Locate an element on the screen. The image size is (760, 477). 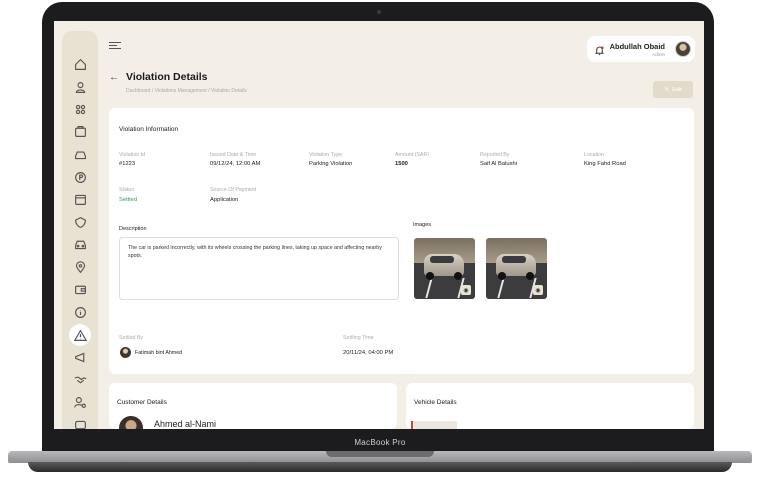
edit-icon: ✎ is located at coordinates (667, 89).